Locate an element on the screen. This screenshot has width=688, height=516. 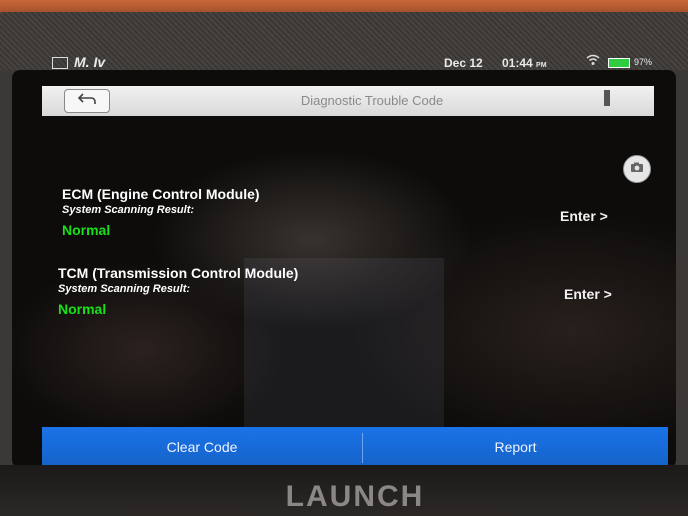
bottom-action-bar: Clear Code Report is located at coordinates (355, 447).